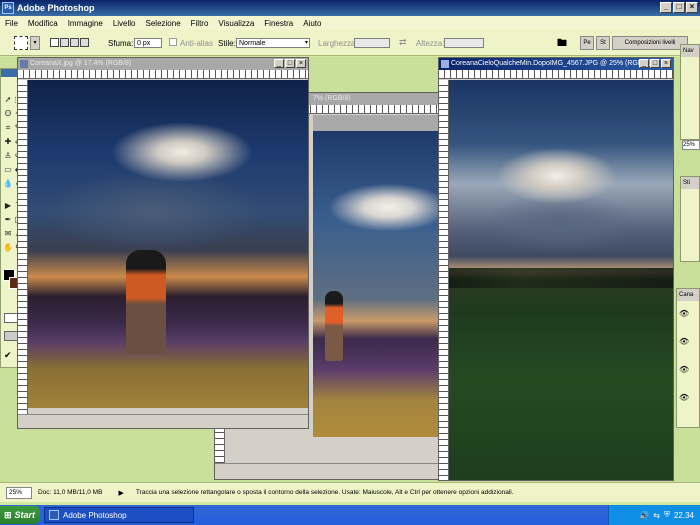 This screenshot has height=525, width=700. I want to click on height-input, so click(464, 43).